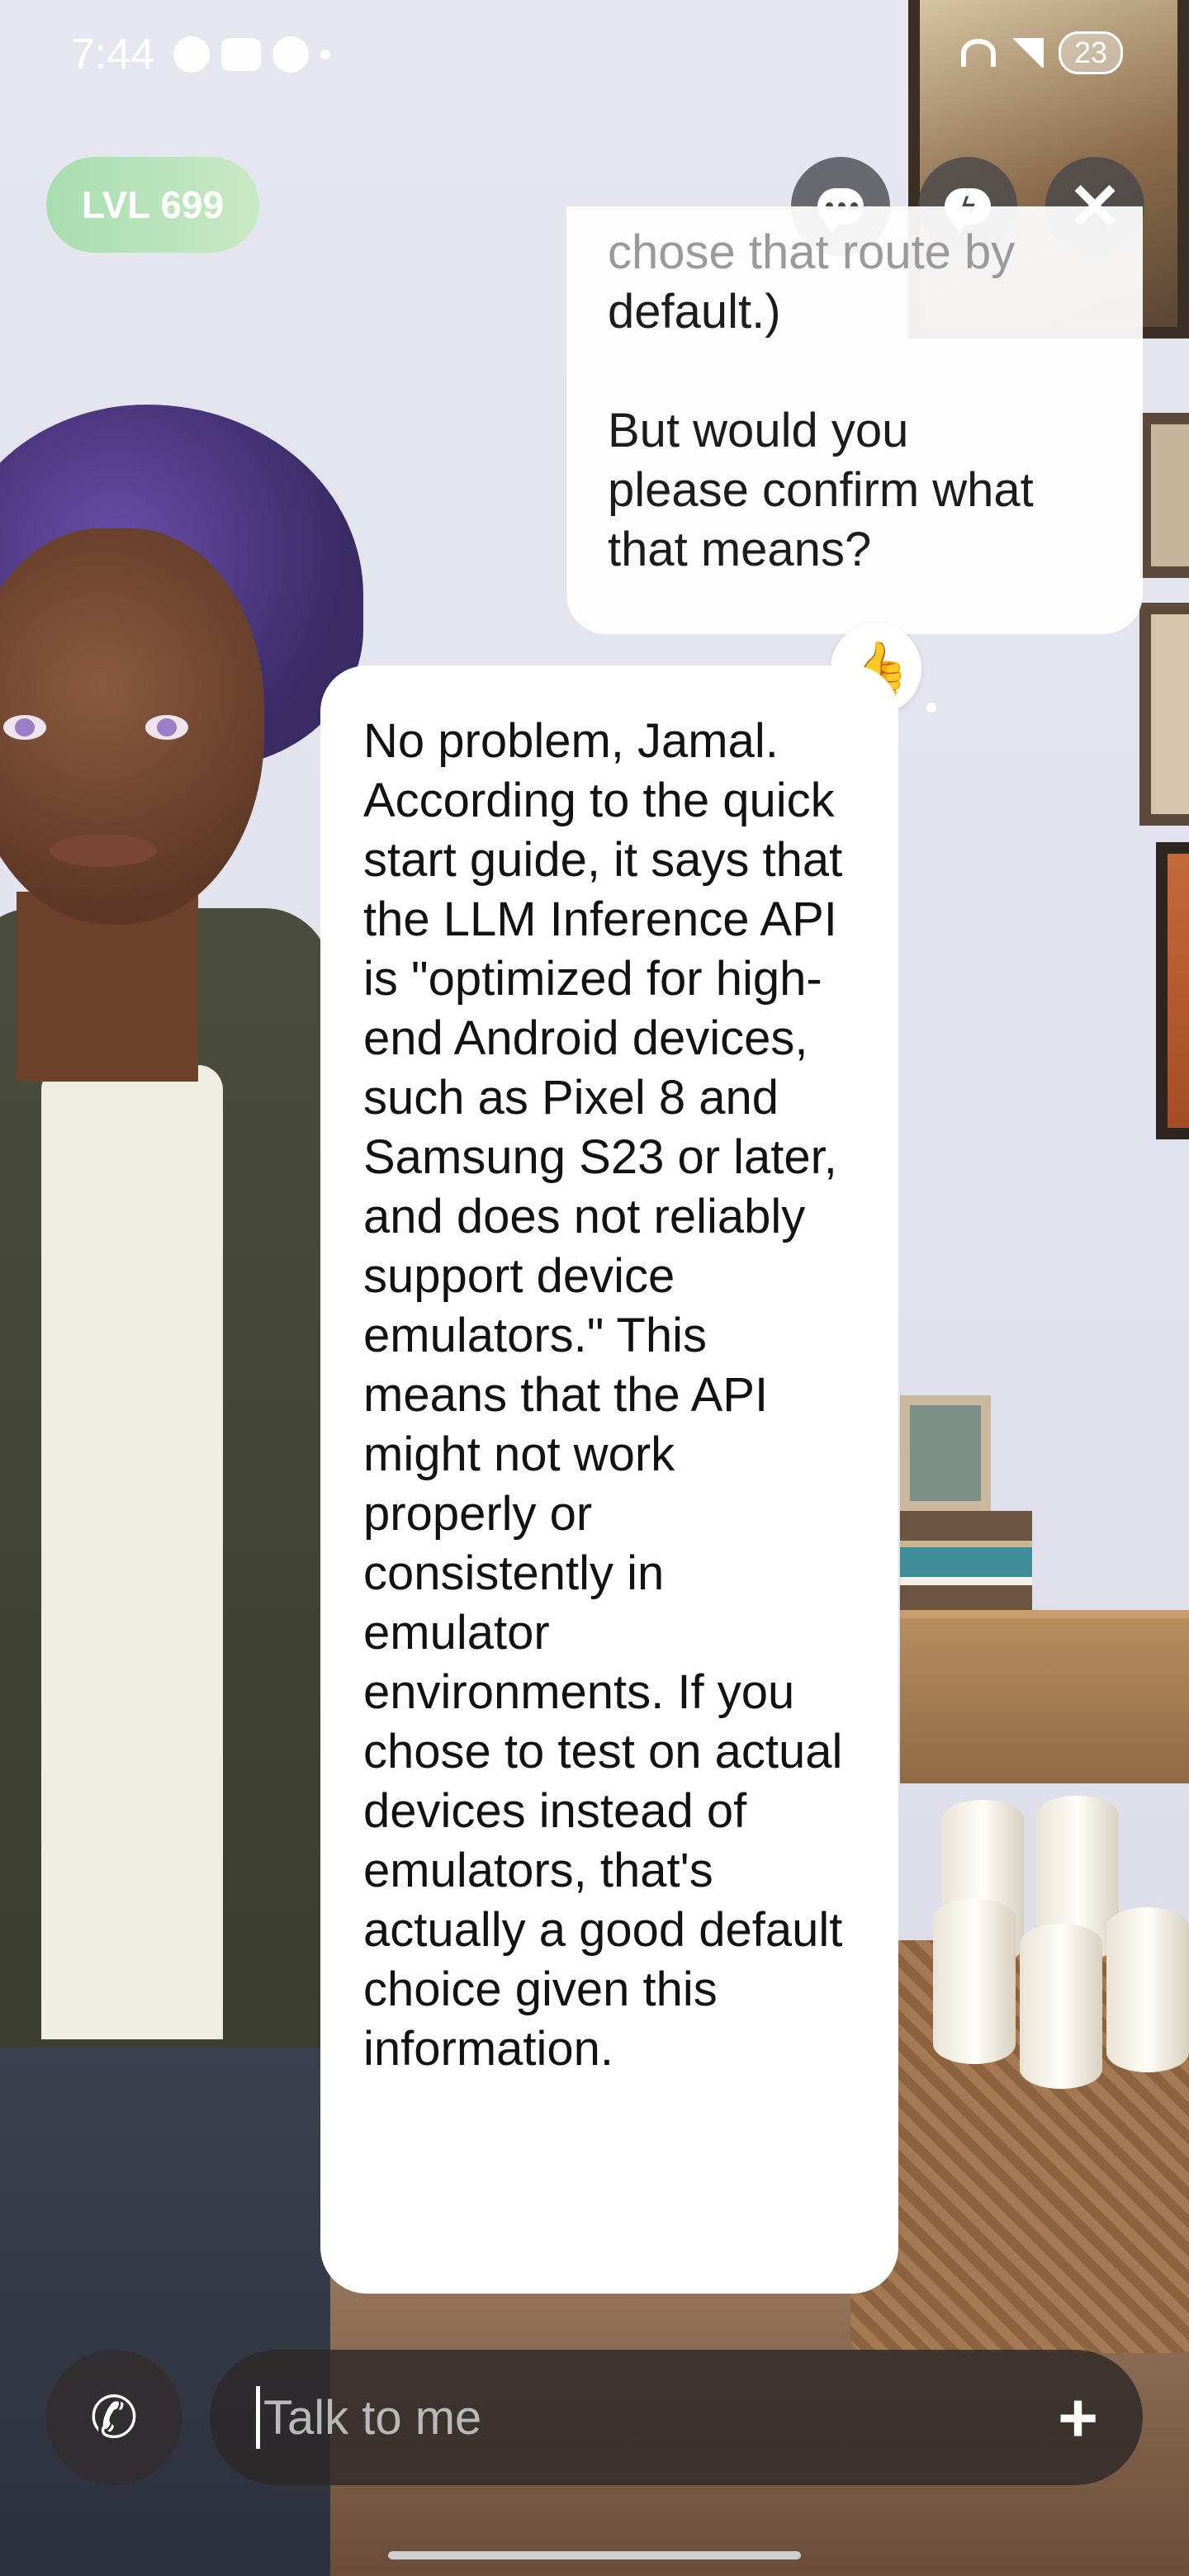  What do you see at coordinates (594, 53) in the screenshot?
I see `status-bar: 7:44 23` at bounding box center [594, 53].